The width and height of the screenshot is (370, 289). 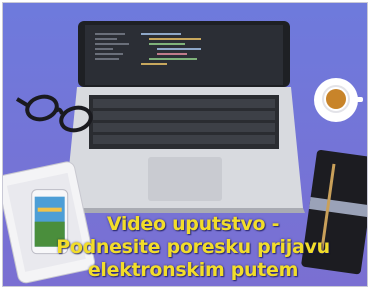 I want to click on caption-line-2: Podnesite poresku prijavu, so click(x=193, y=247).